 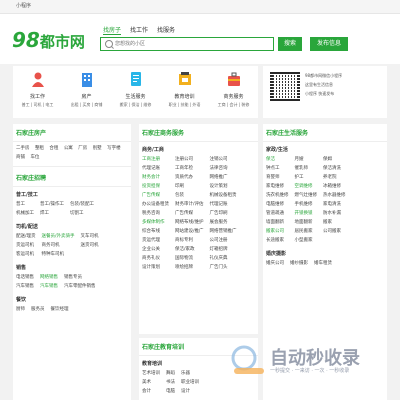 What do you see at coordinates (189, 231) in the screenshot?
I see `service-link: 网站建设/推广` at bounding box center [189, 231].